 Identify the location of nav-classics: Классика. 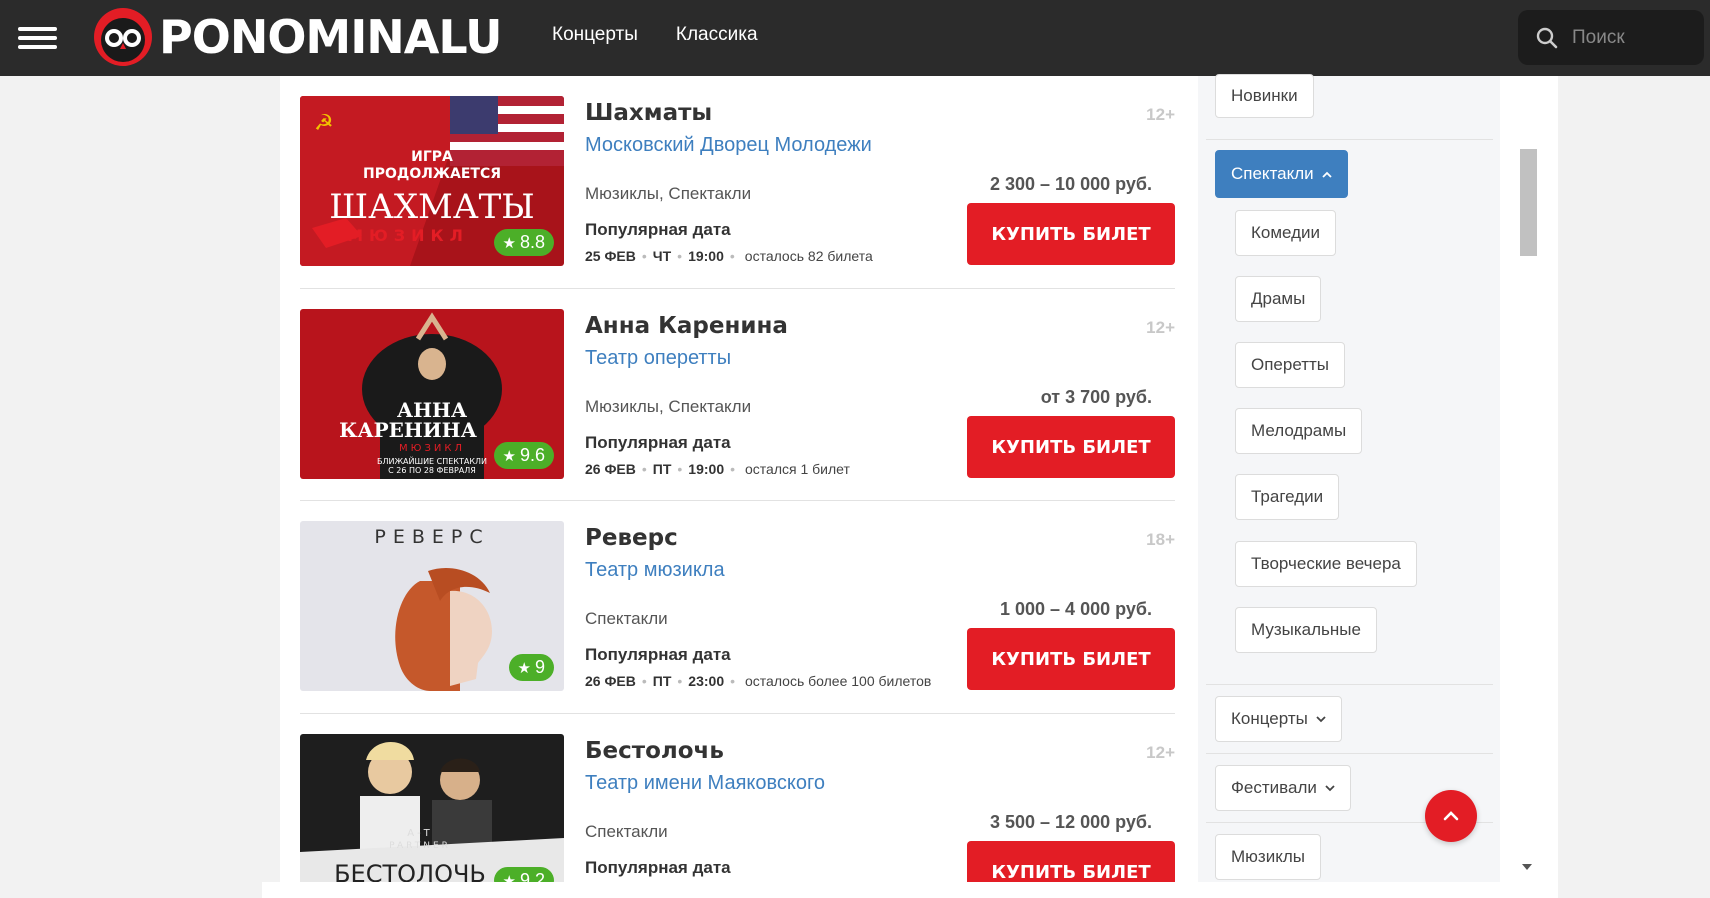
(717, 35).